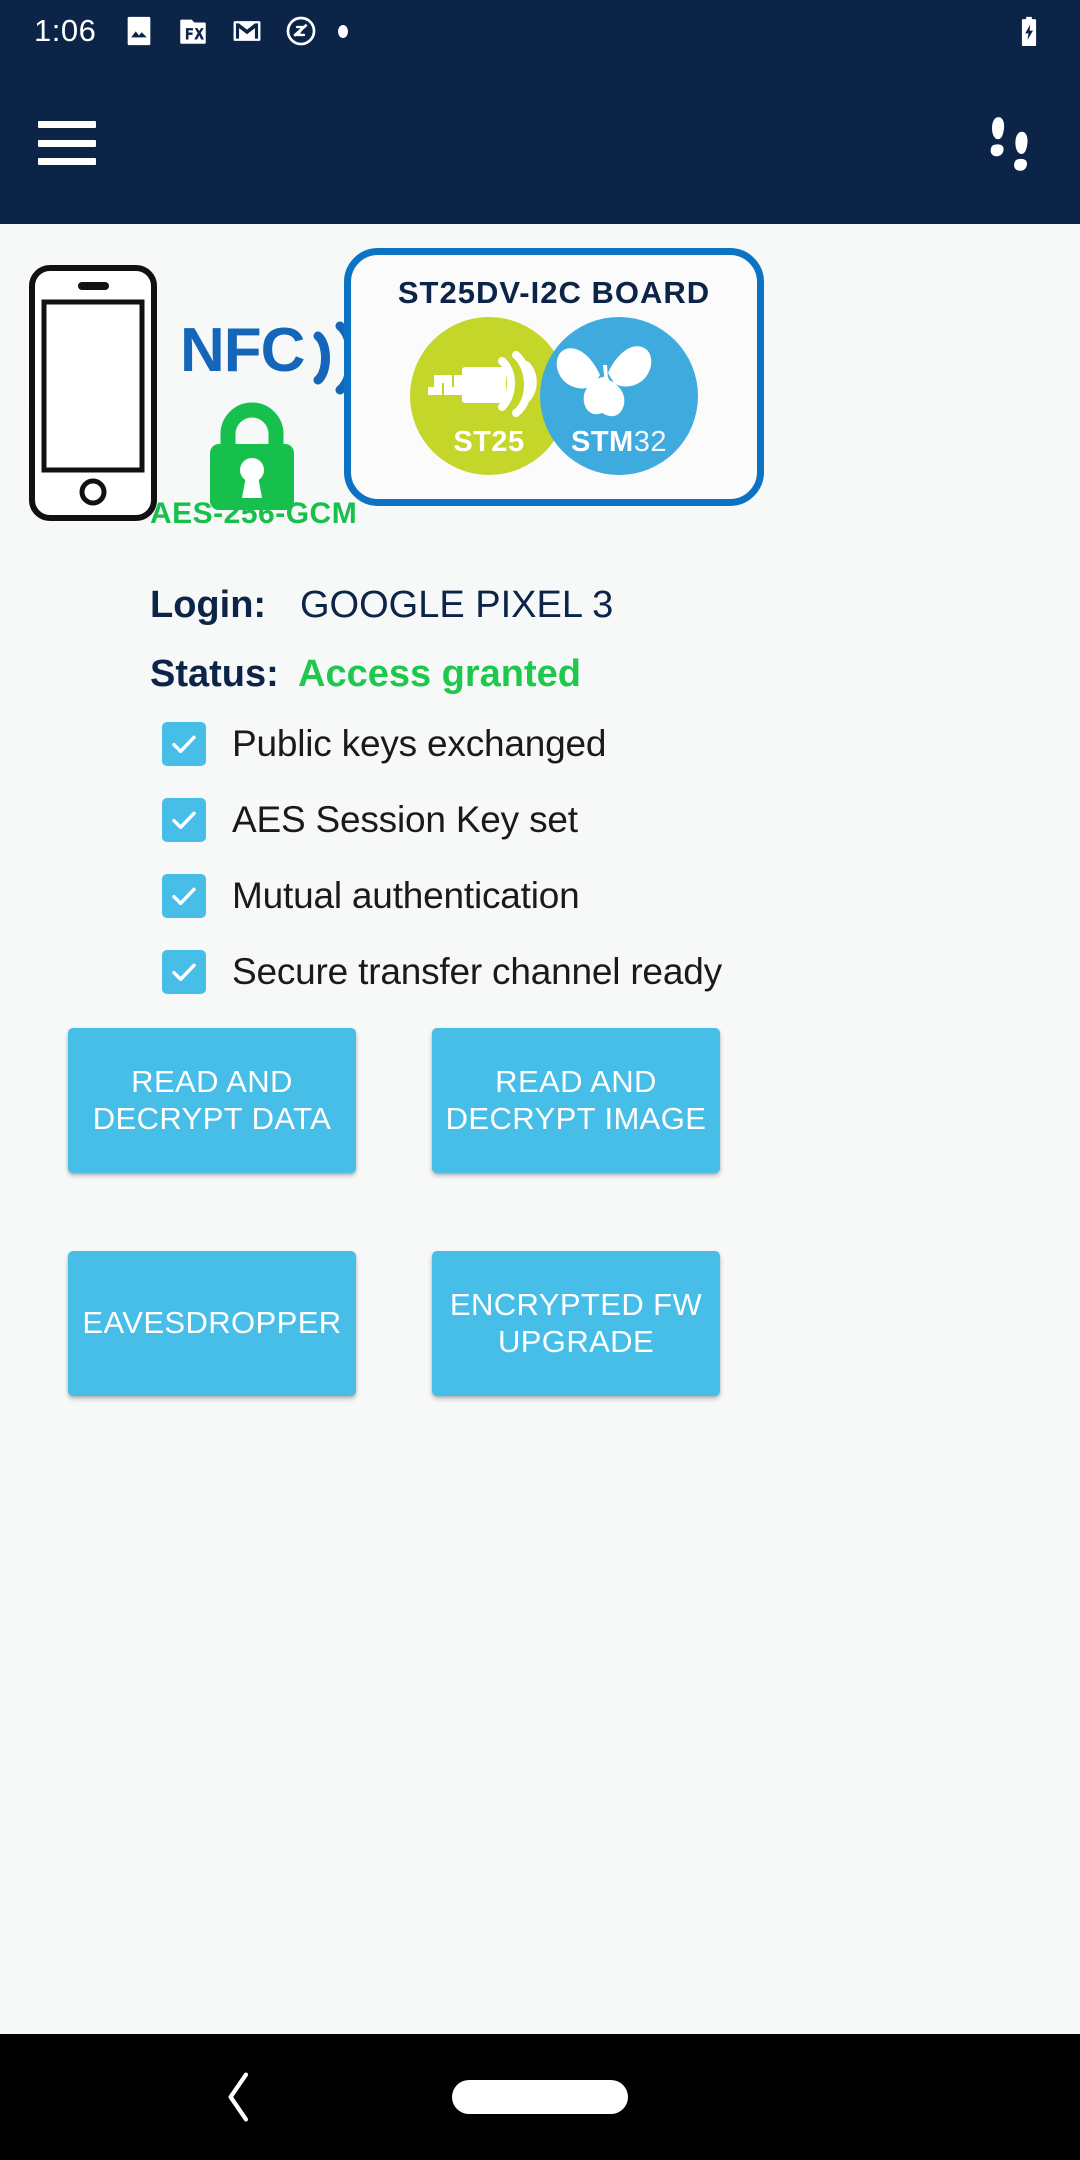  I want to click on app-bar, so click(540, 143).